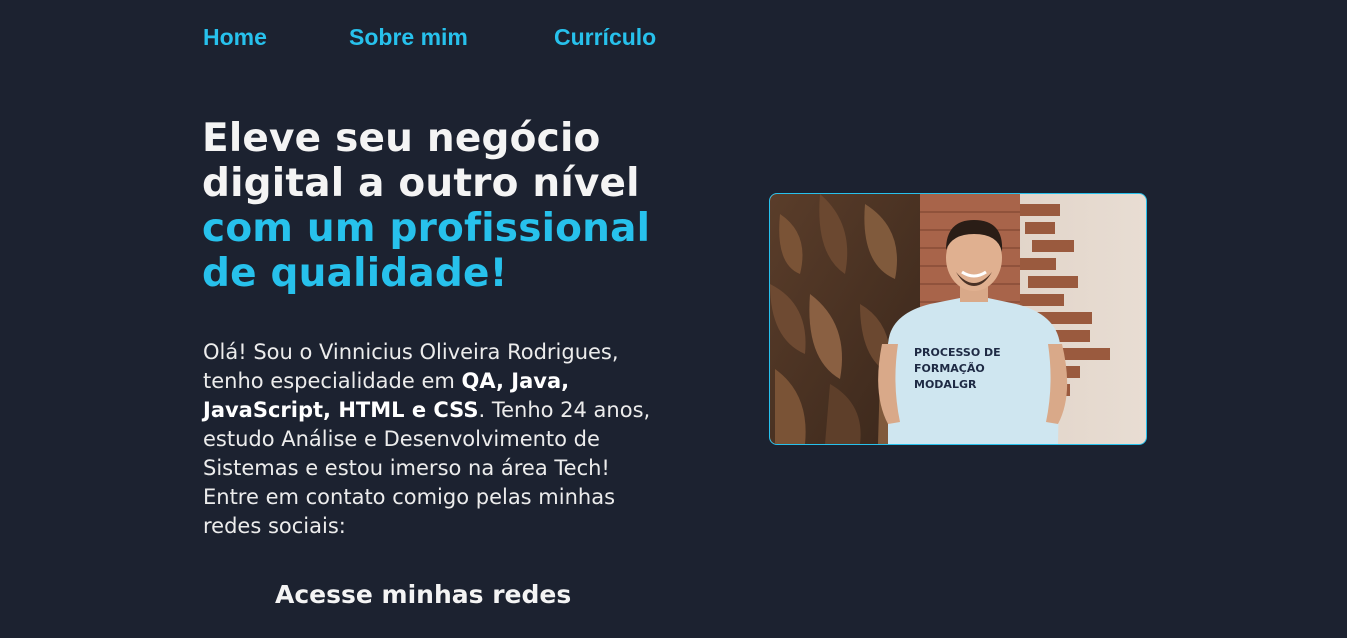 The height and width of the screenshot is (638, 1347). I want to click on shirt-text-line-3: MODALGR, so click(945, 384).